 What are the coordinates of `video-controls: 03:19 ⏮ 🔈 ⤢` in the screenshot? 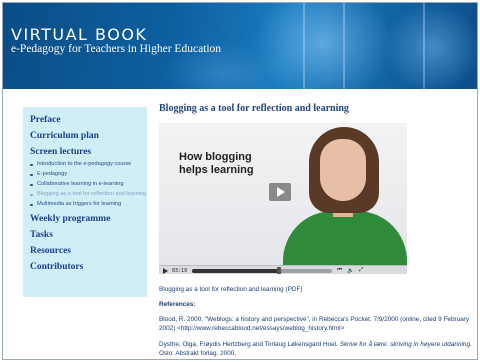 It's located at (283, 269).